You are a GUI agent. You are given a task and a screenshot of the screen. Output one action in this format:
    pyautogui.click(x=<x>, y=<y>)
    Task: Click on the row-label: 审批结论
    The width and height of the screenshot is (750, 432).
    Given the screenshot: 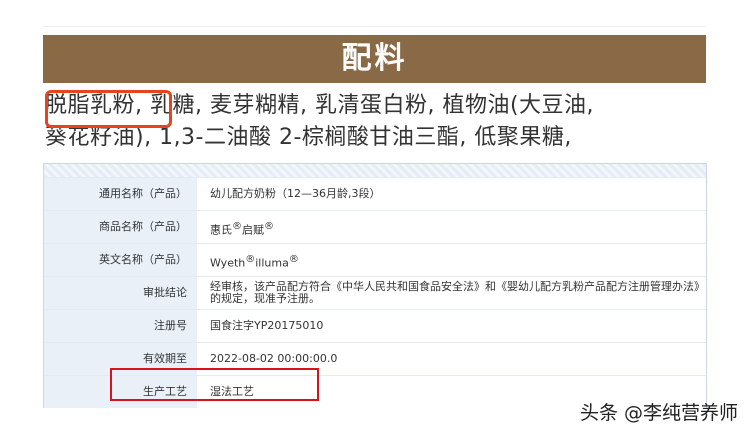 What is the action you would take?
    pyautogui.click(x=120, y=293)
    